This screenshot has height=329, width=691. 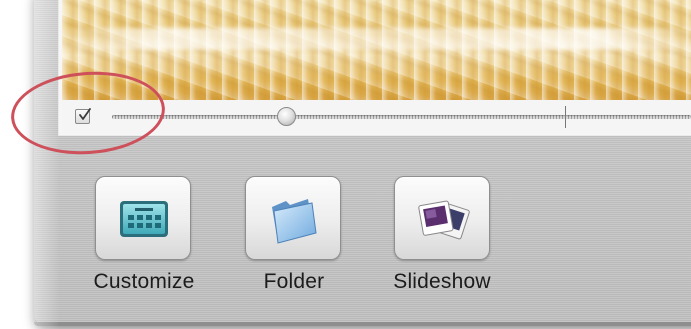 I want to click on zoom-slider-knob, so click(x=286, y=116).